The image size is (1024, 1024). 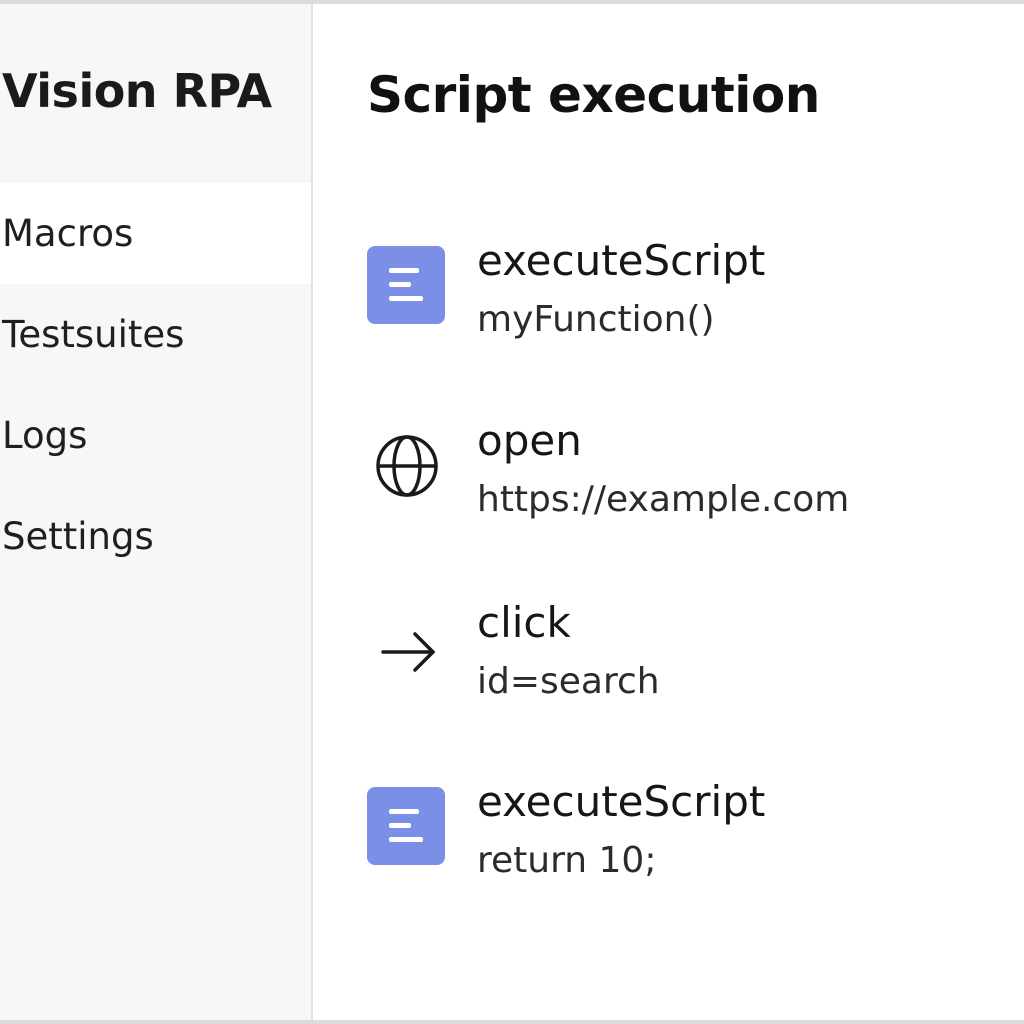 What do you see at coordinates (567, 860) in the screenshot?
I see `command-target: return 10;` at bounding box center [567, 860].